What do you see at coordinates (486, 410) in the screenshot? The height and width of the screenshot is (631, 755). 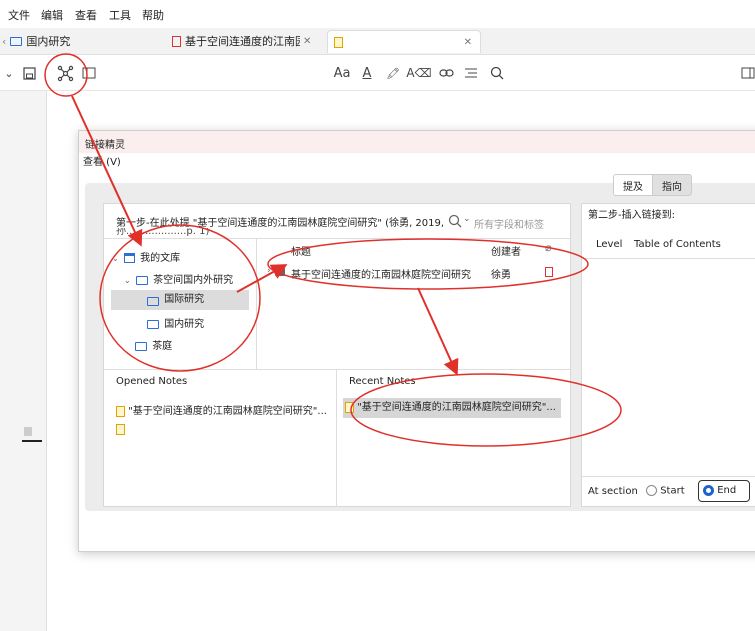 I see `annotation-circle-recent` at bounding box center [486, 410].